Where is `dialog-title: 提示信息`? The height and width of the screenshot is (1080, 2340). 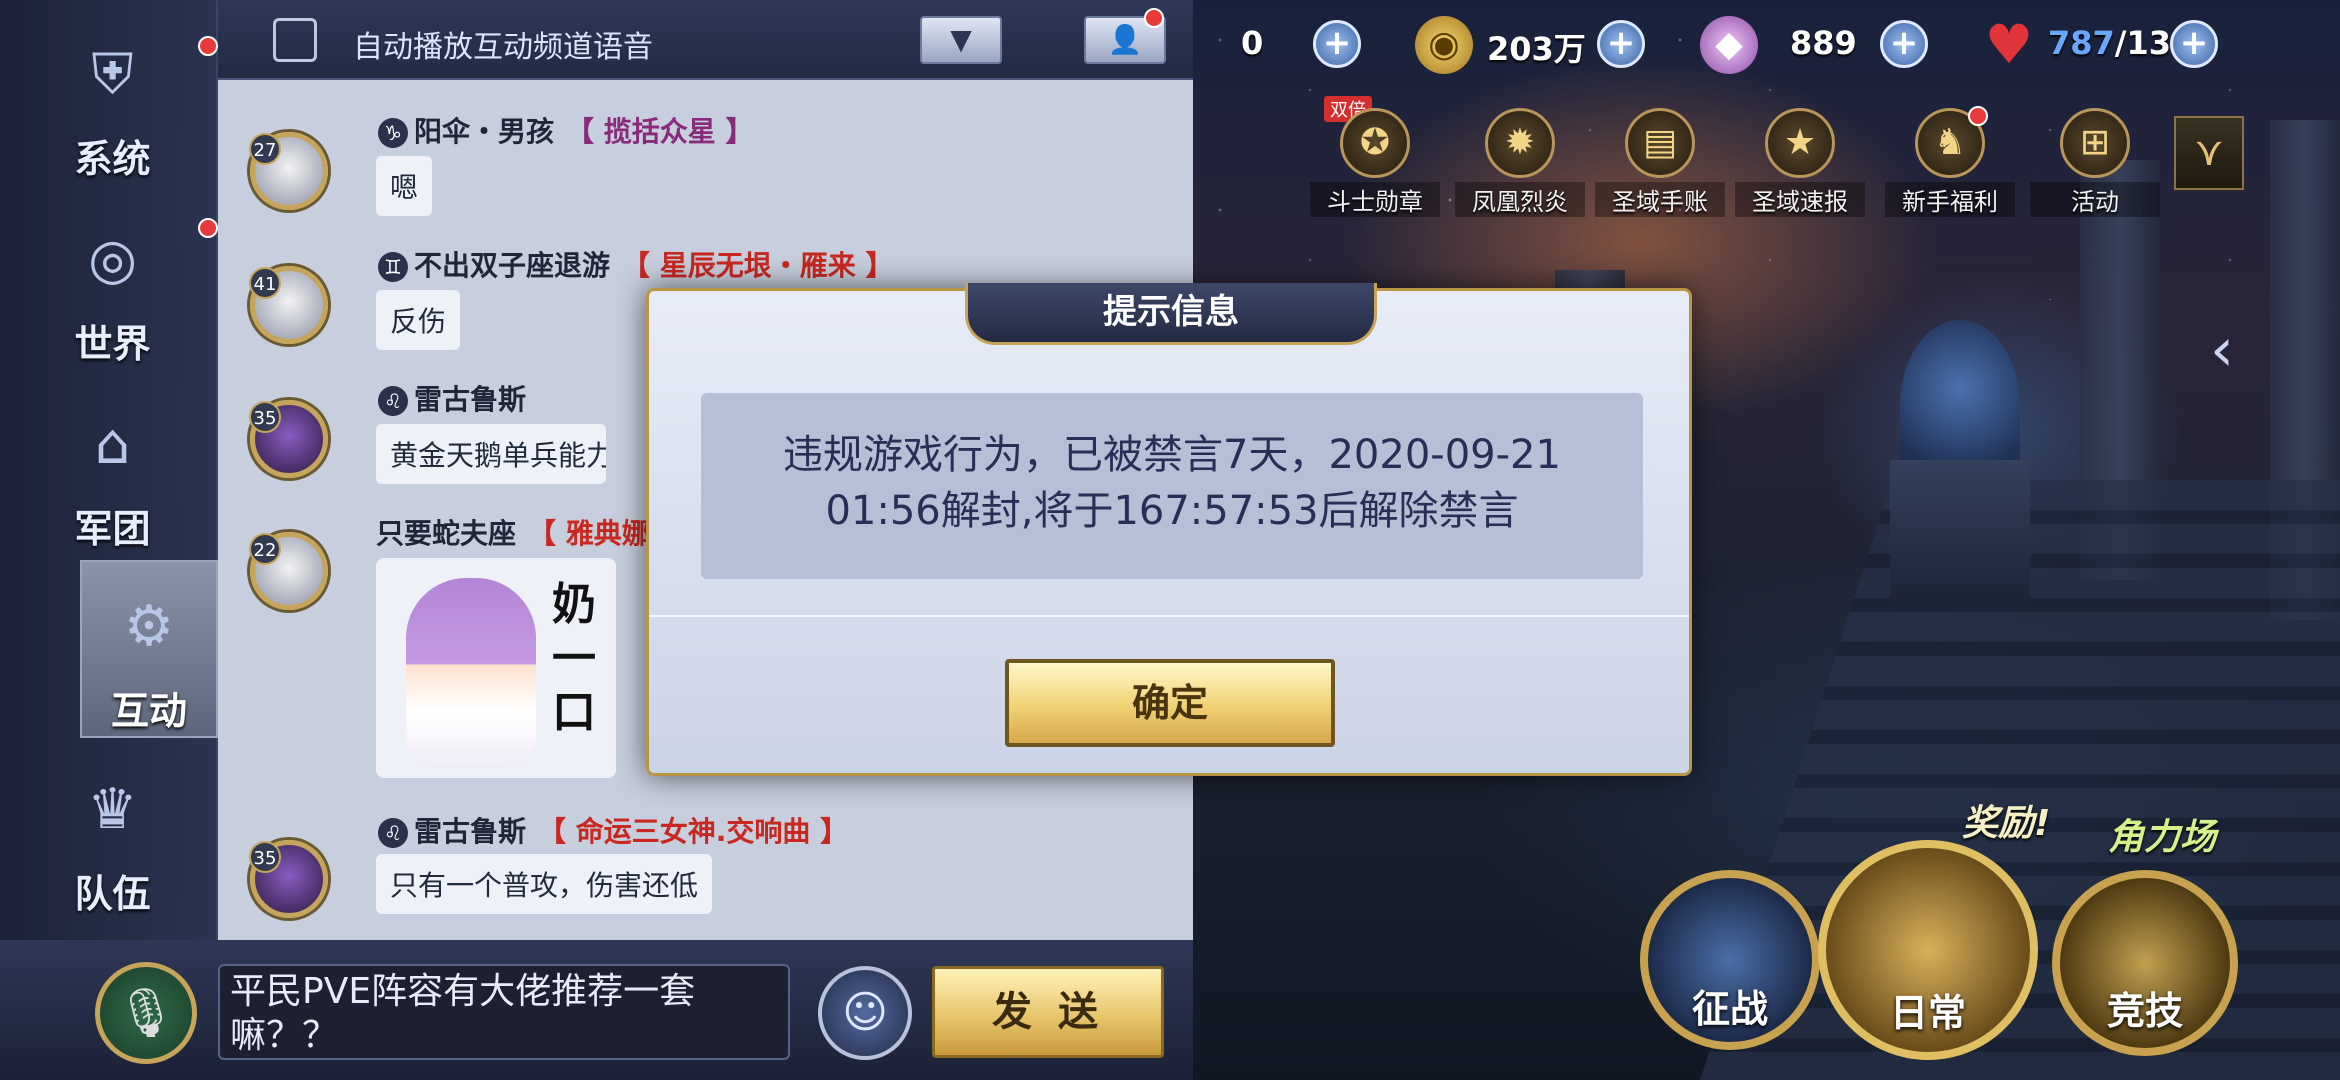
dialog-title: 提示信息 is located at coordinates (1171, 314).